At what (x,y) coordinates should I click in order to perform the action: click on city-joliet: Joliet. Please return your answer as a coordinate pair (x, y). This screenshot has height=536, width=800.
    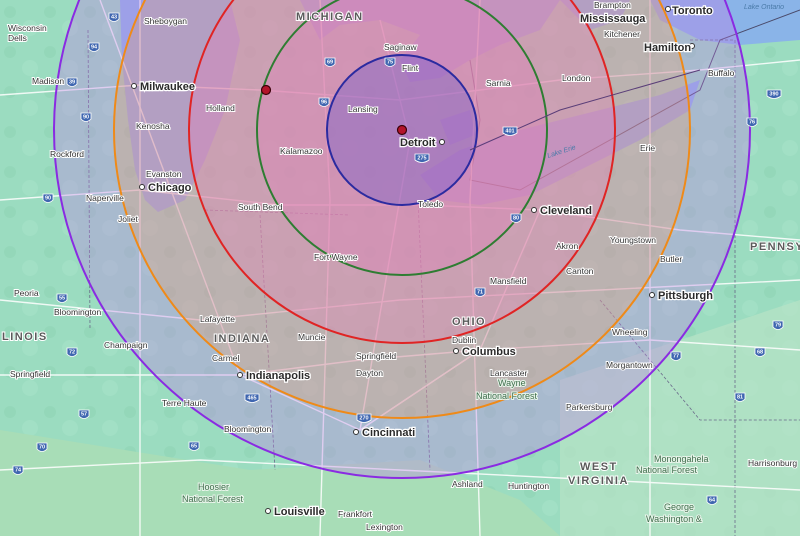
    Looking at the image, I should click on (128, 219).